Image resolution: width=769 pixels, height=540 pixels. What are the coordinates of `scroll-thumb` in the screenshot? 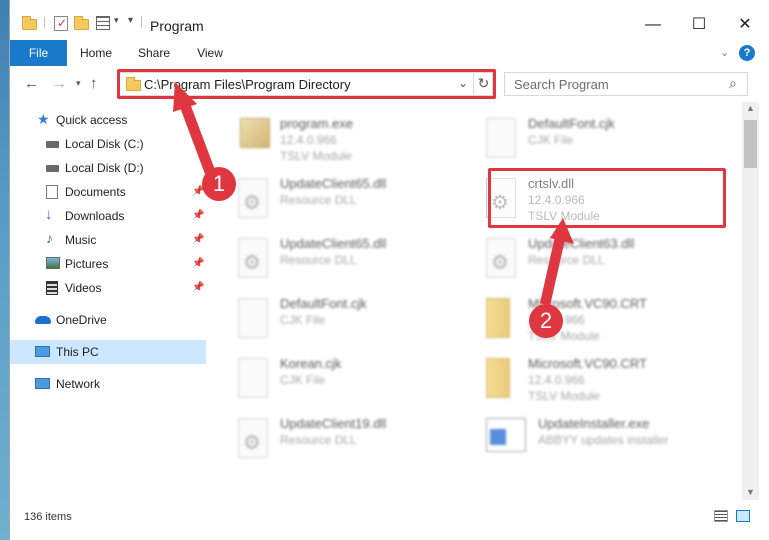 It's located at (750, 144).